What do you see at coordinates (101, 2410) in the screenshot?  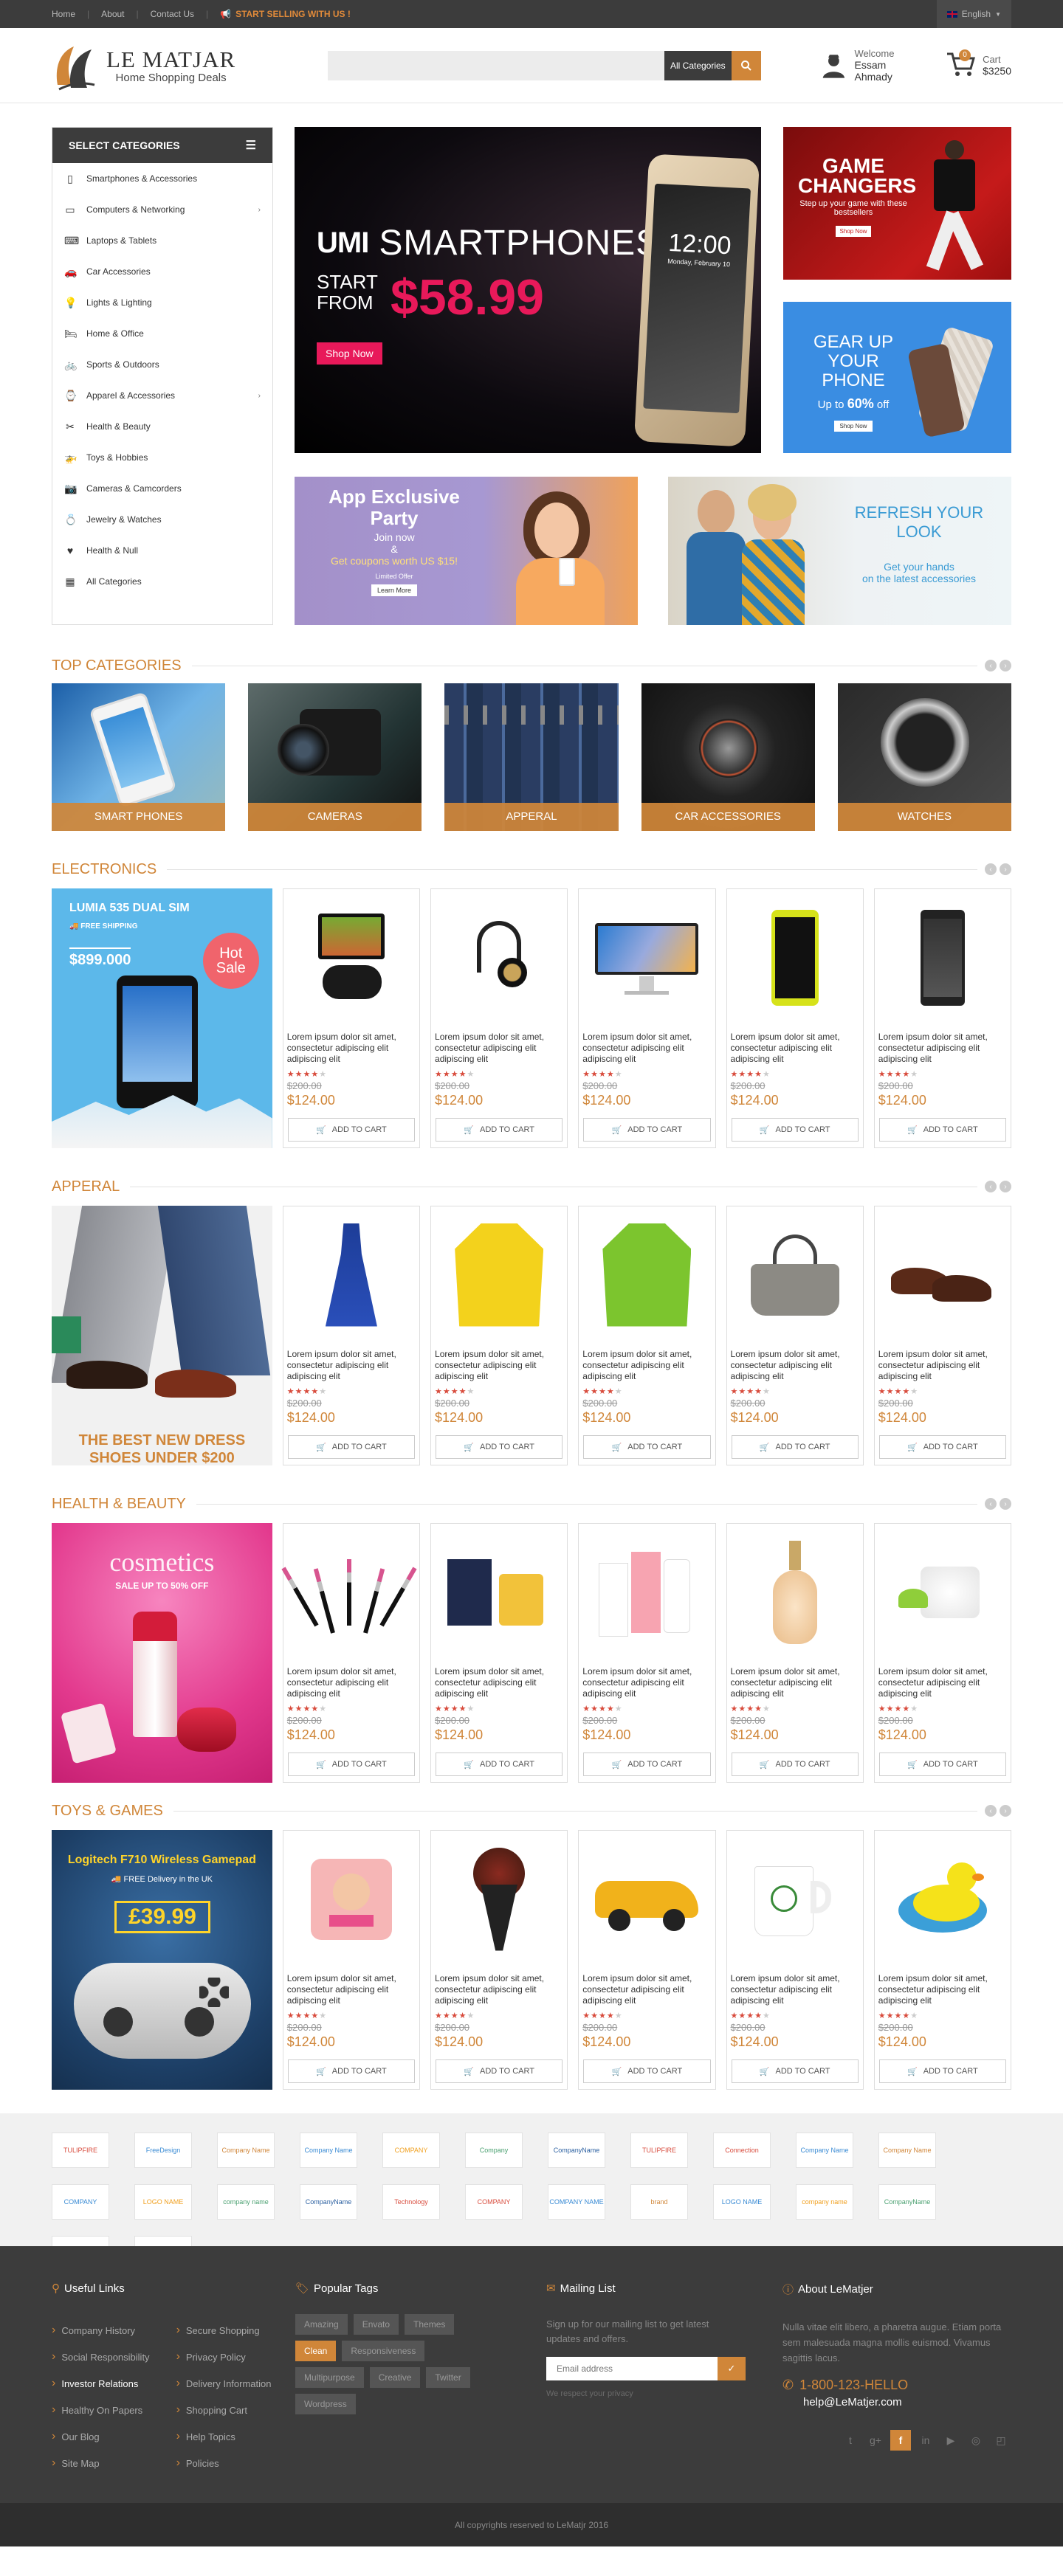 I see `footer-link: Healthy On Papers` at bounding box center [101, 2410].